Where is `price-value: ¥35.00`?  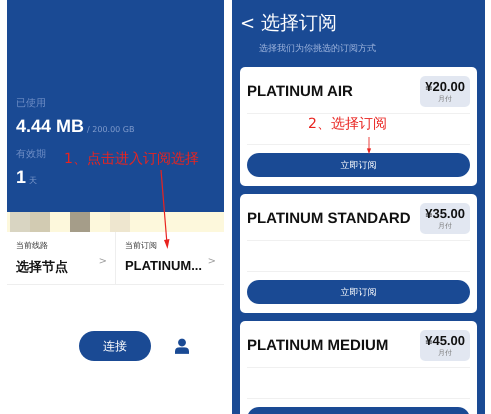
price-value: ¥35.00 is located at coordinates (445, 213).